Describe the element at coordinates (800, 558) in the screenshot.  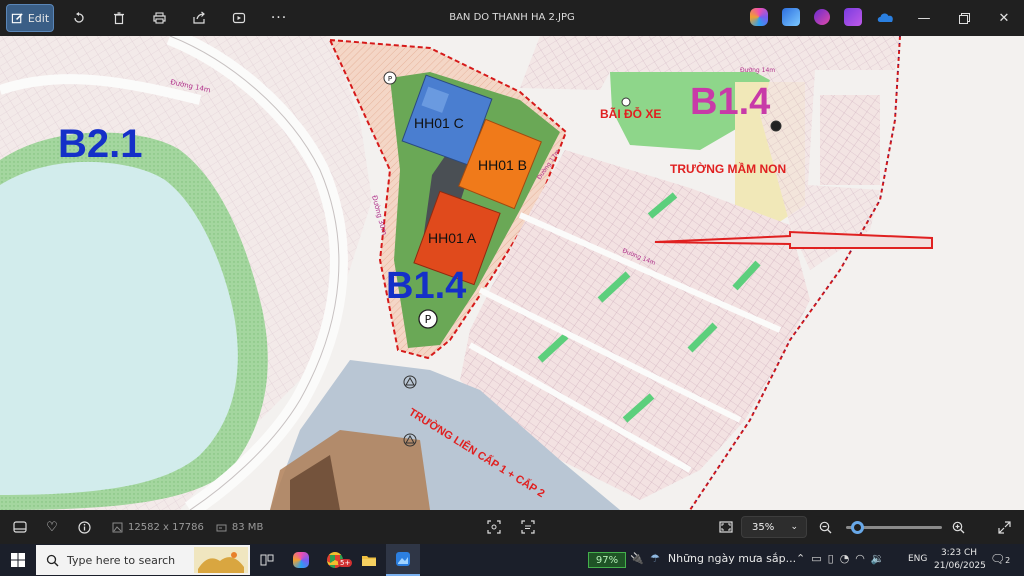
I see `show-hidden-icons-icon: ⌃` at that location.